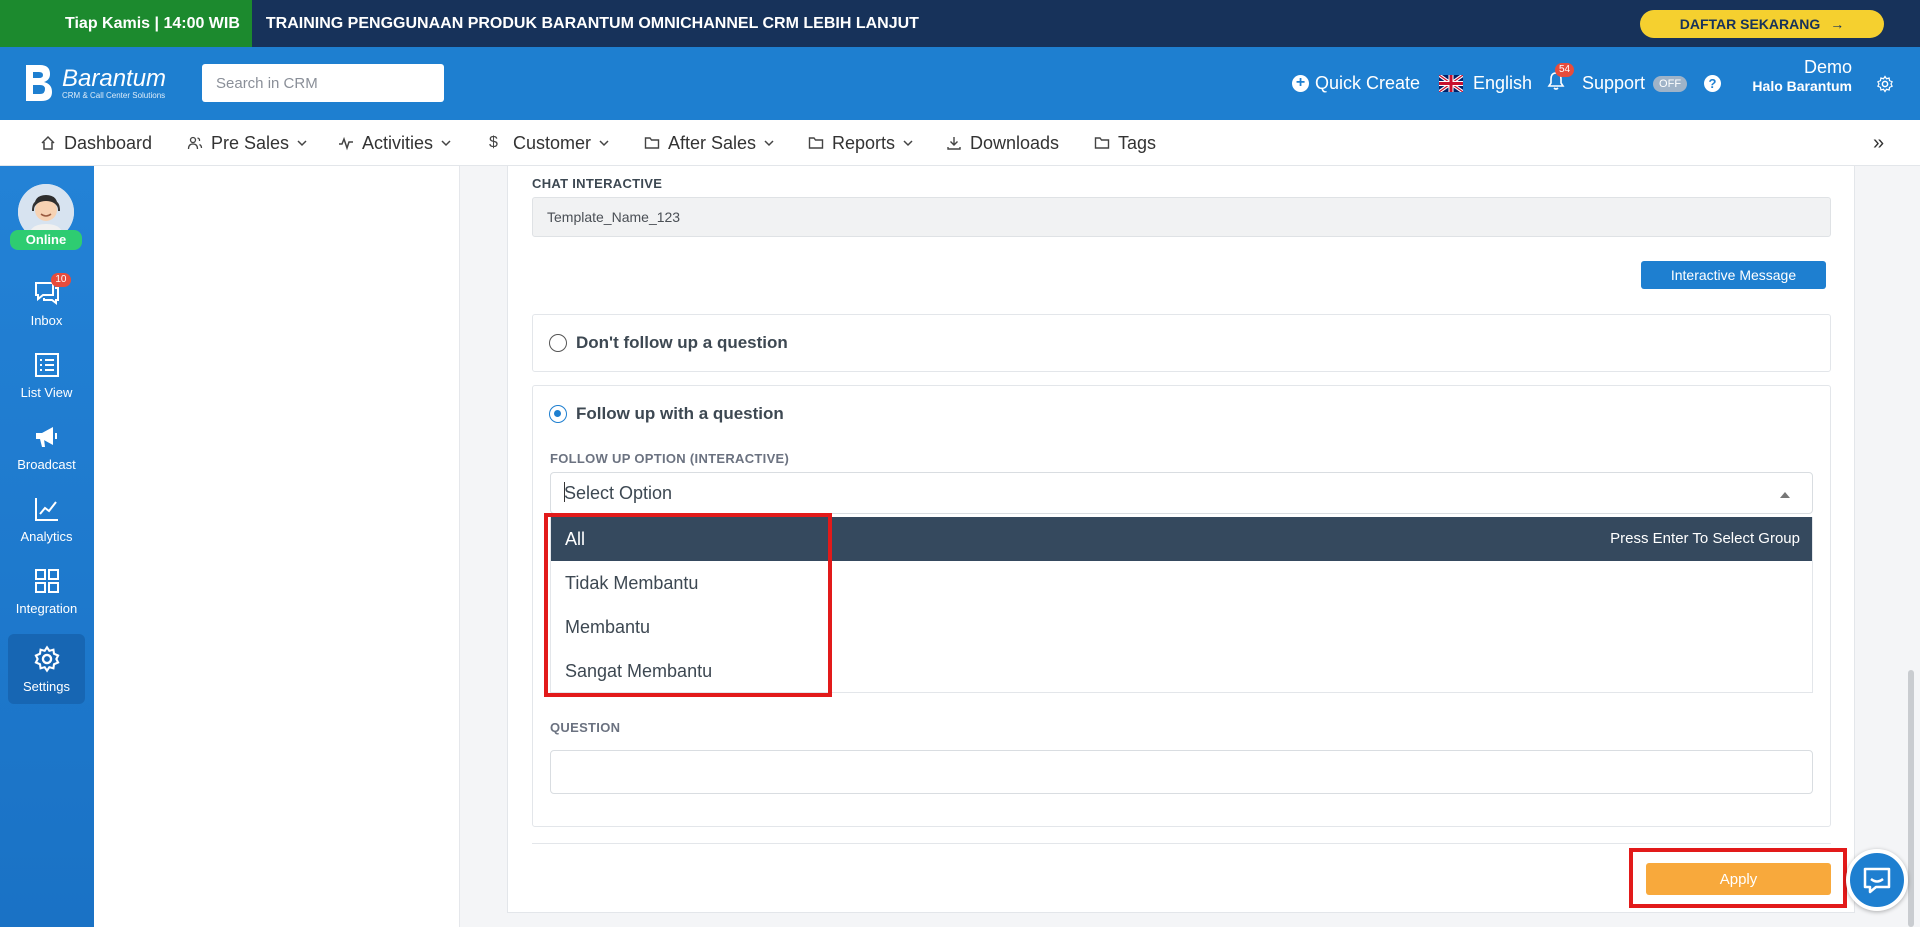 Image resolution: width=1920 pixels, height=927 pixels. I want to click on inbox-count-badge: 10, so click(61, 279).